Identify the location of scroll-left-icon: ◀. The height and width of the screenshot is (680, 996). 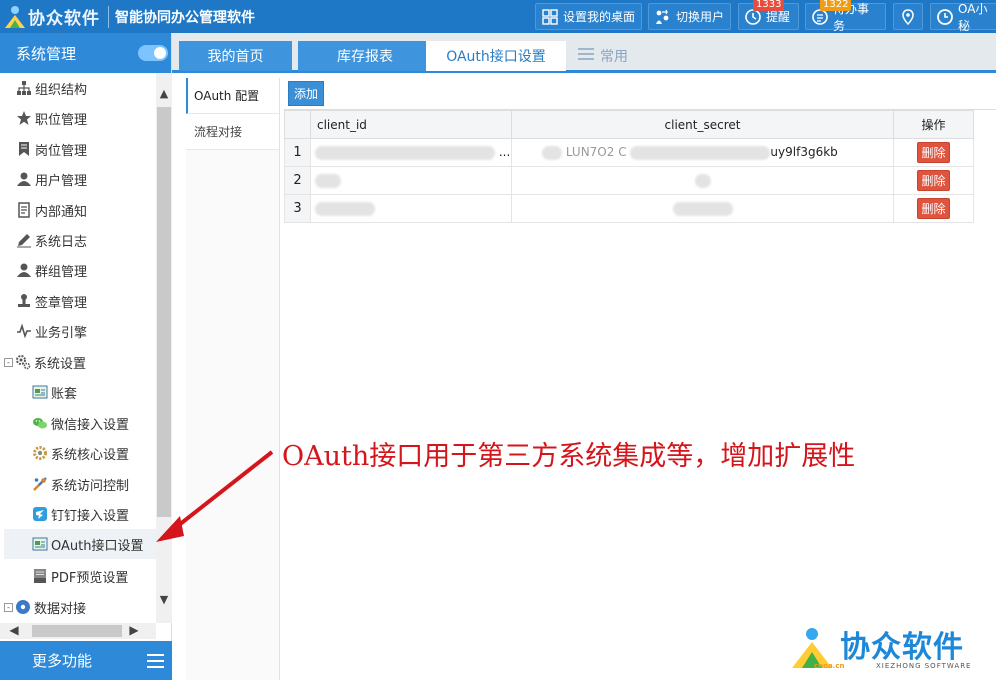
(14, 631).